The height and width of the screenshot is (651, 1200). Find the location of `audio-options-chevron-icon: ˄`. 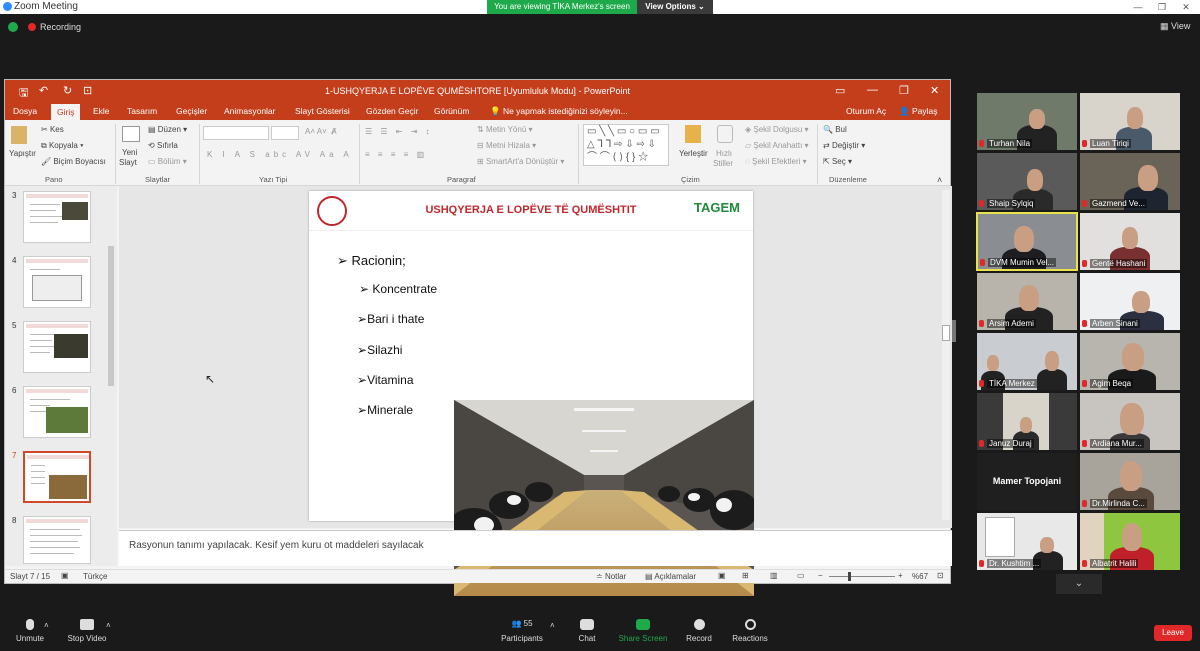

audio-options-chevron-icon: ˄ is located at coordinates (46, 625).